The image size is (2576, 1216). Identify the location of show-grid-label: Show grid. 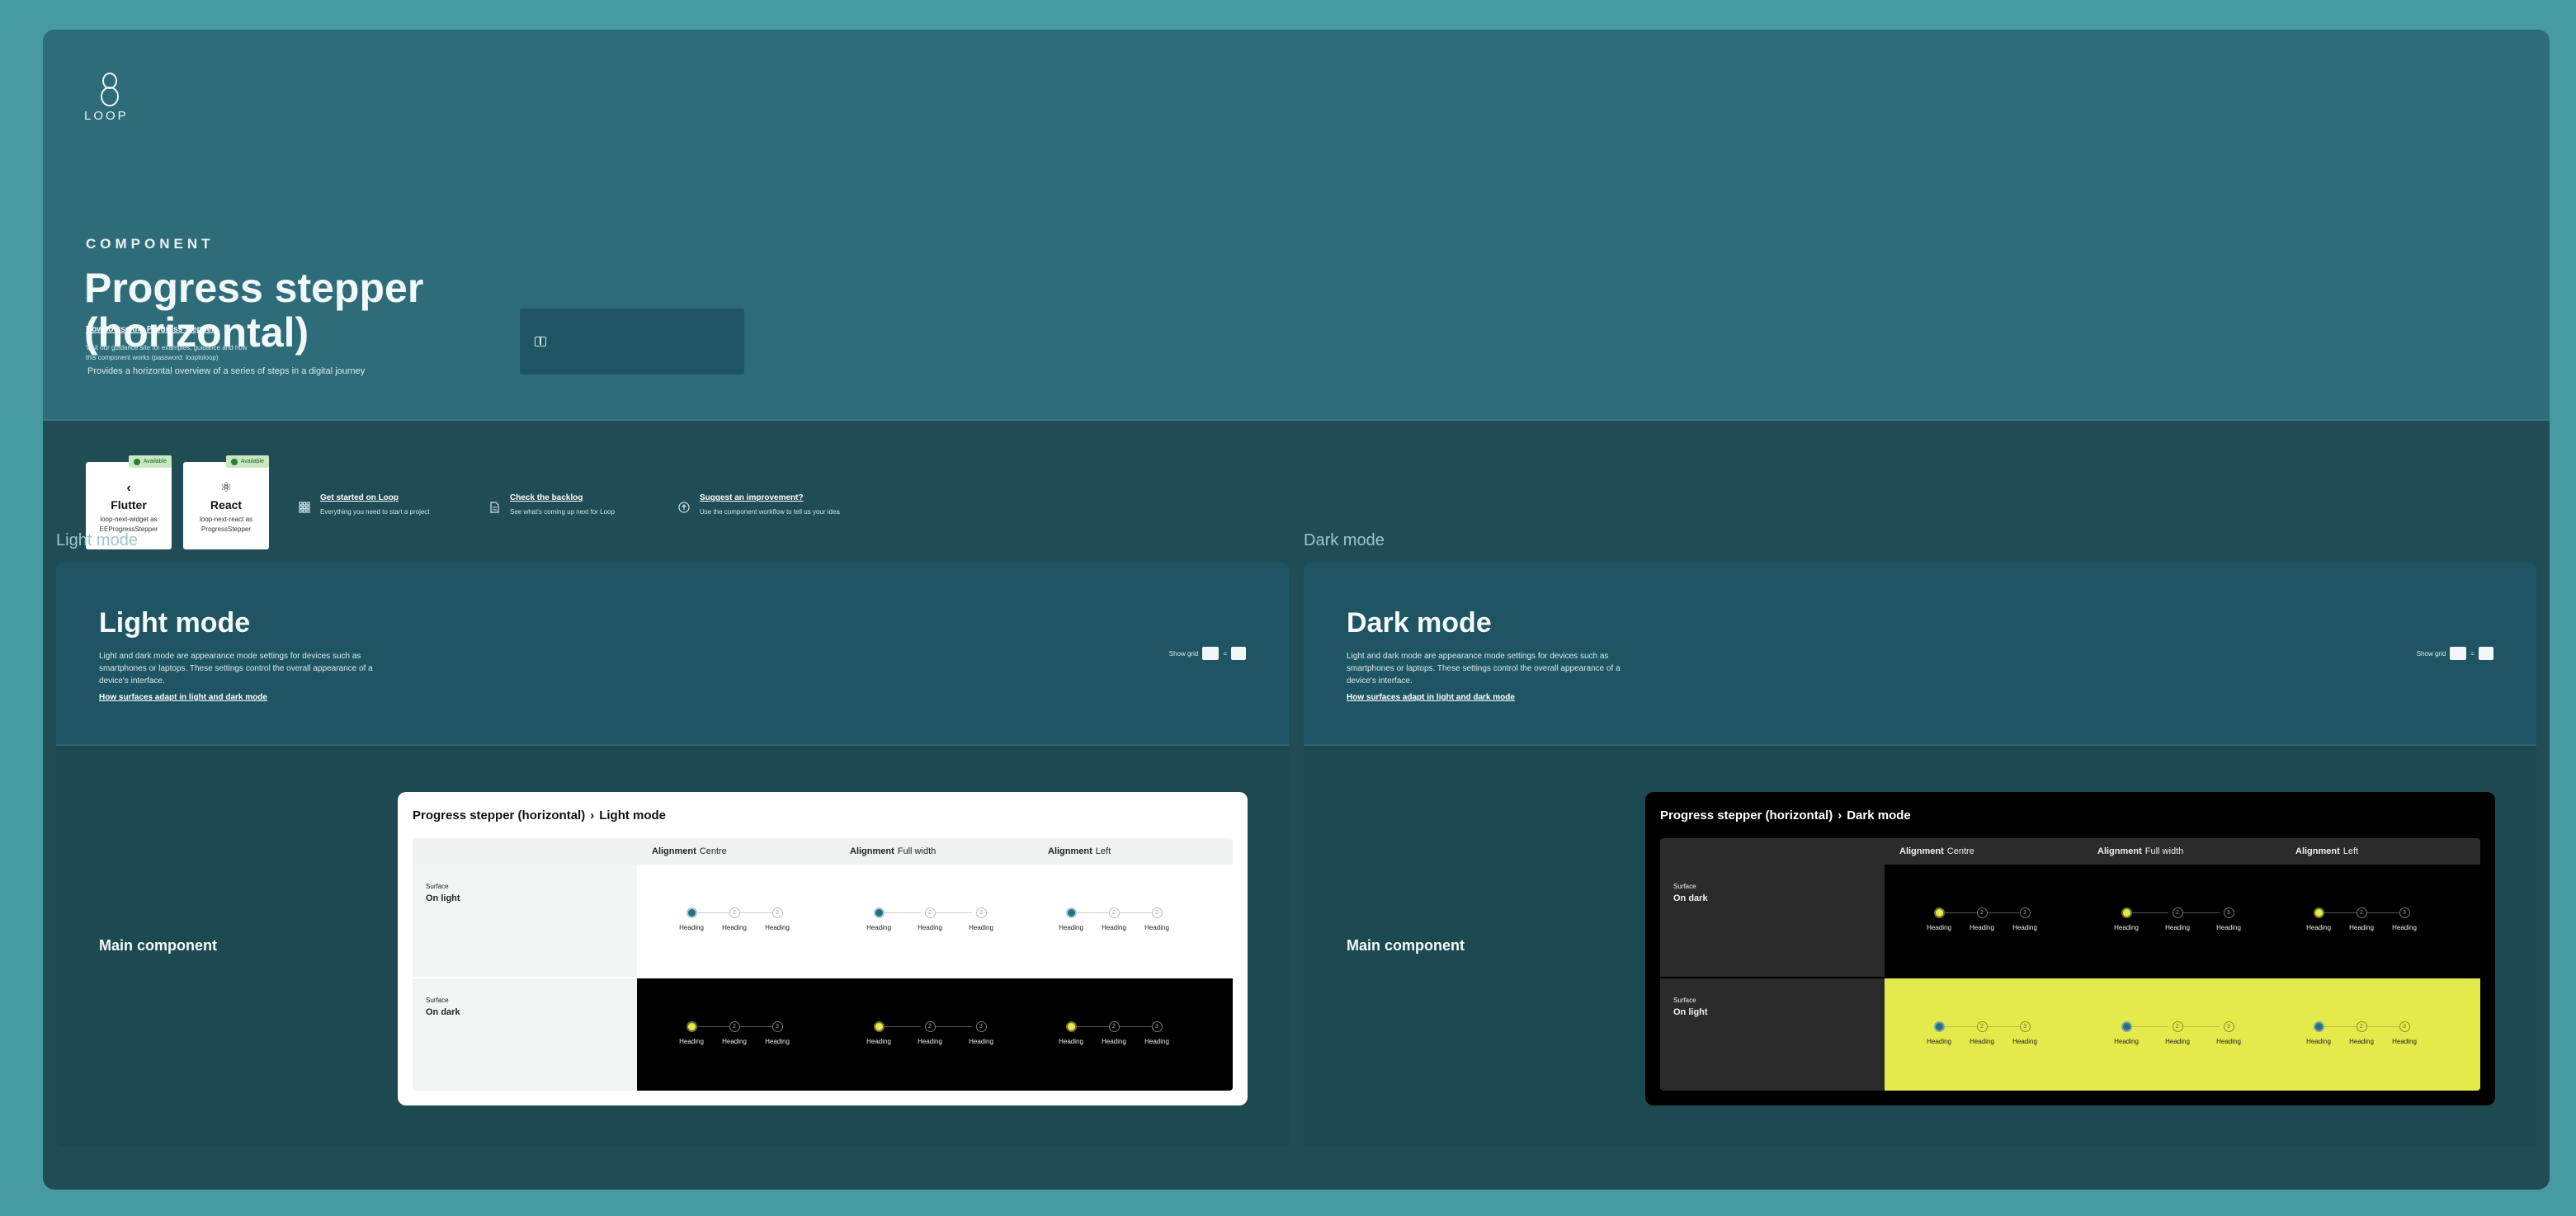
(2431, 653).